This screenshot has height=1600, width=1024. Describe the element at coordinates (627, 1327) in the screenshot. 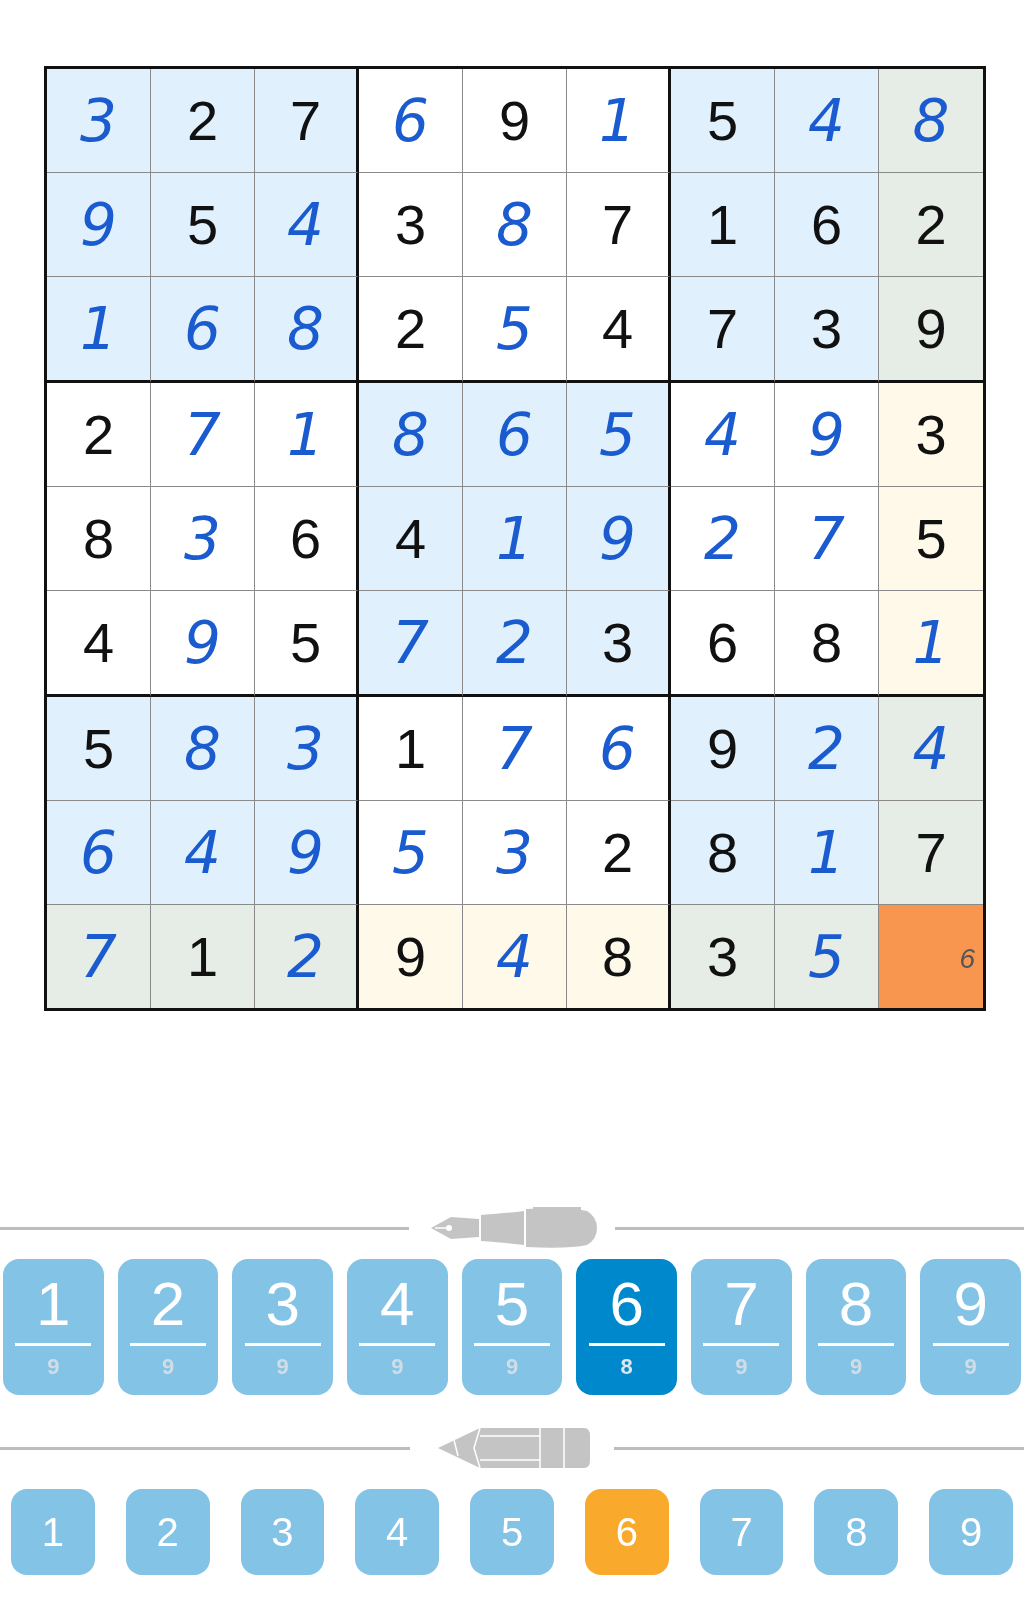

I see `digit-button: 6 8` at that location.